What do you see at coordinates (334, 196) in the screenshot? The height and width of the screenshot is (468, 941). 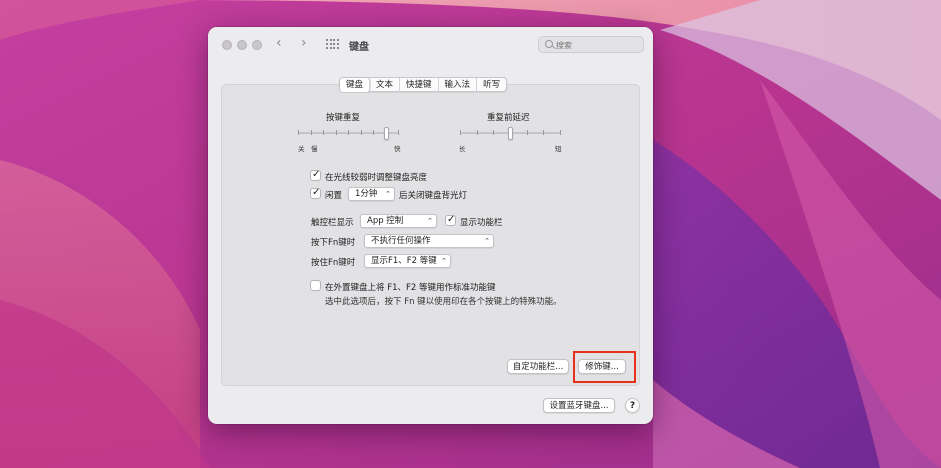 I see `backlight-idle-label: 闲置` at bounding box center [334, 196].